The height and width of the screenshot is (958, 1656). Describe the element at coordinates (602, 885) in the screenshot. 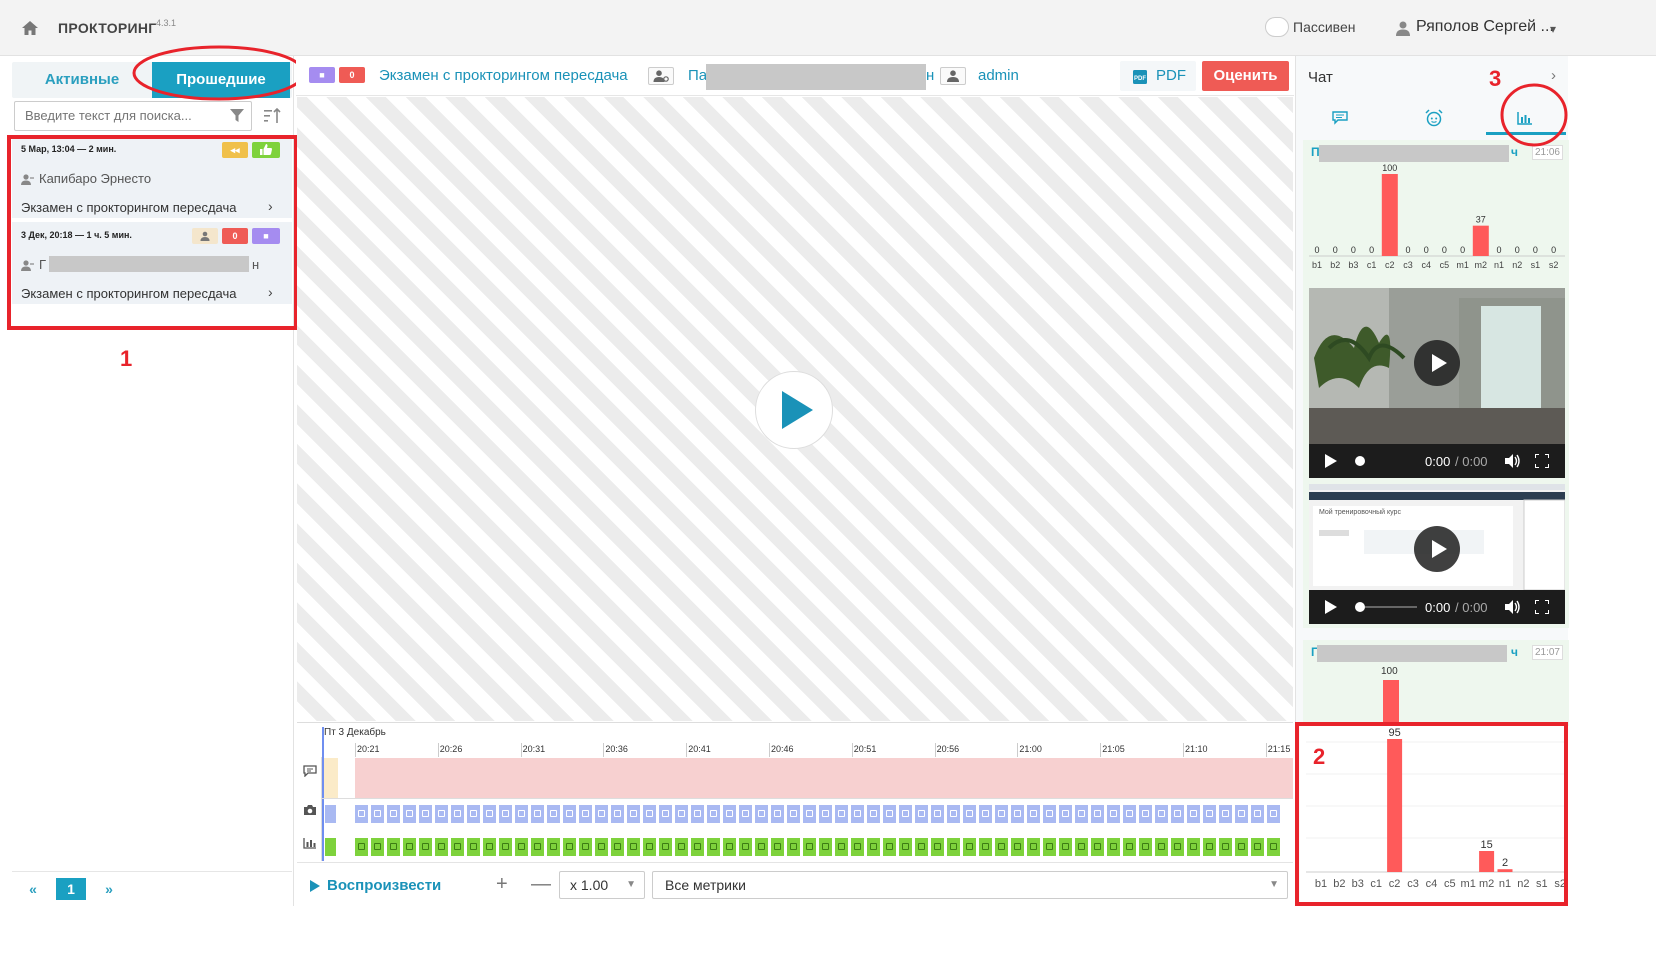

I see `speed-select: x 1.00 ▼` at that location.